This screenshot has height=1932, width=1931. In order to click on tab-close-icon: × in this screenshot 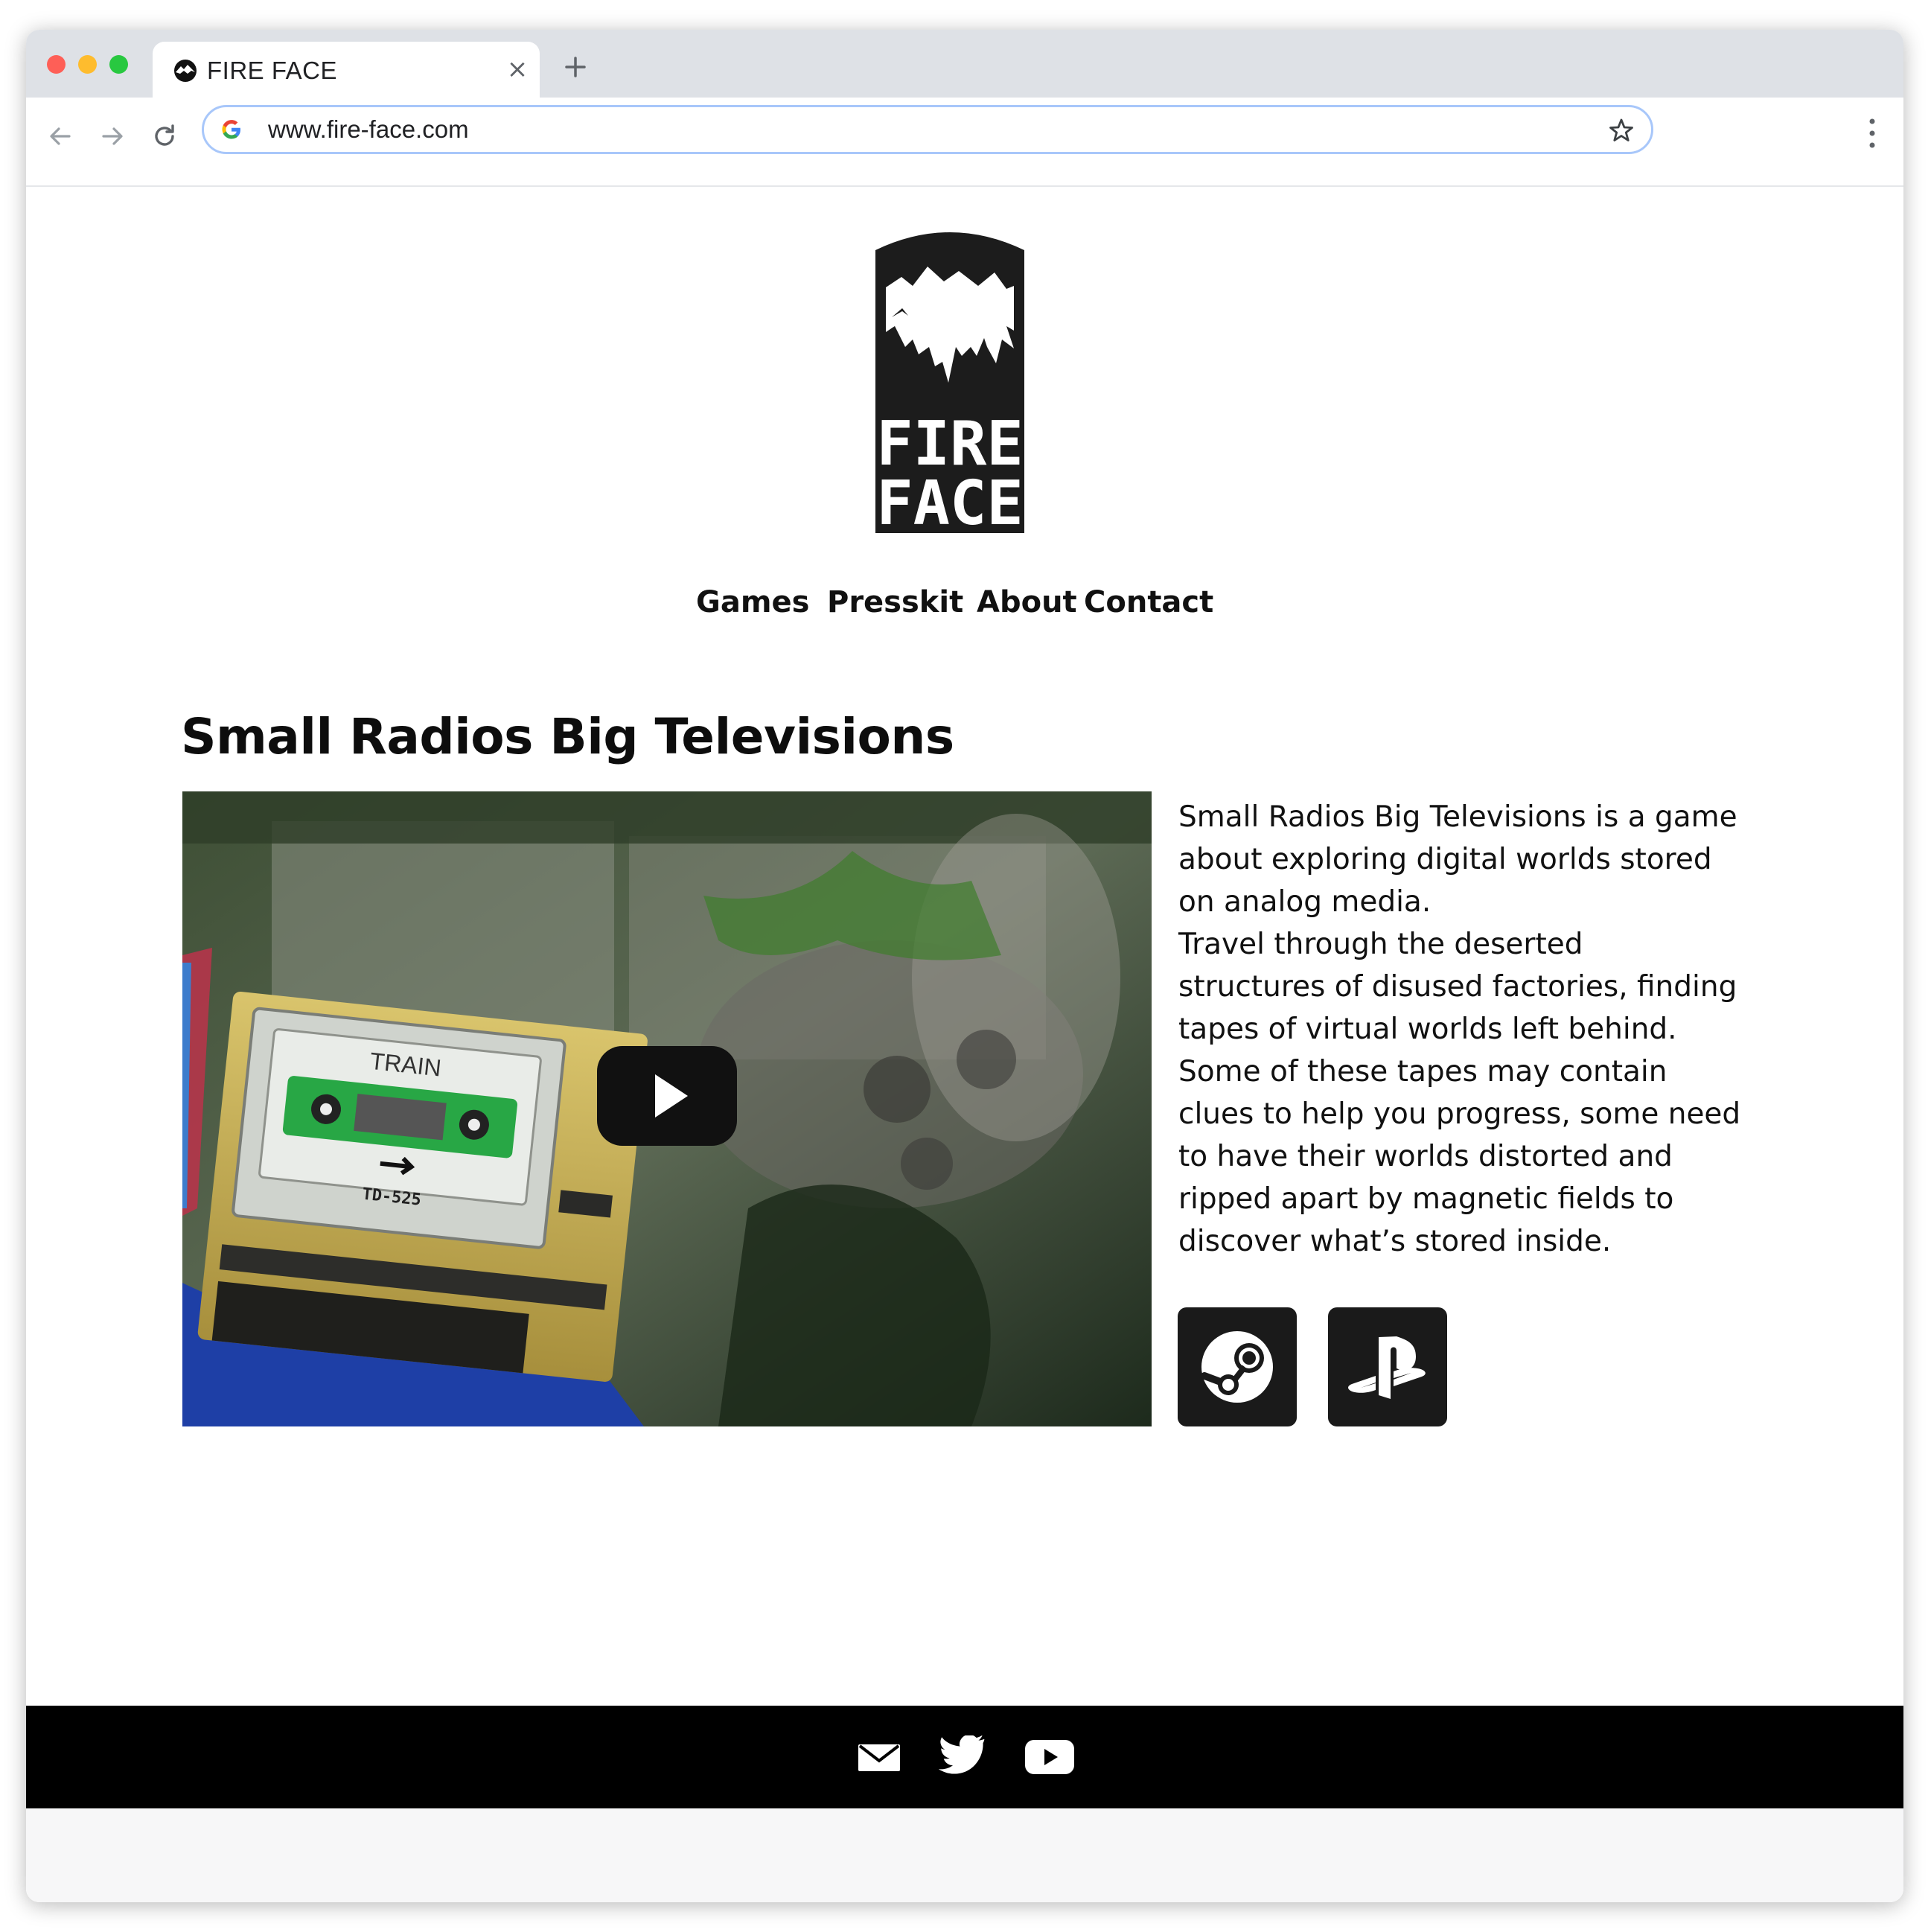, I will do `click(517, 69)`.